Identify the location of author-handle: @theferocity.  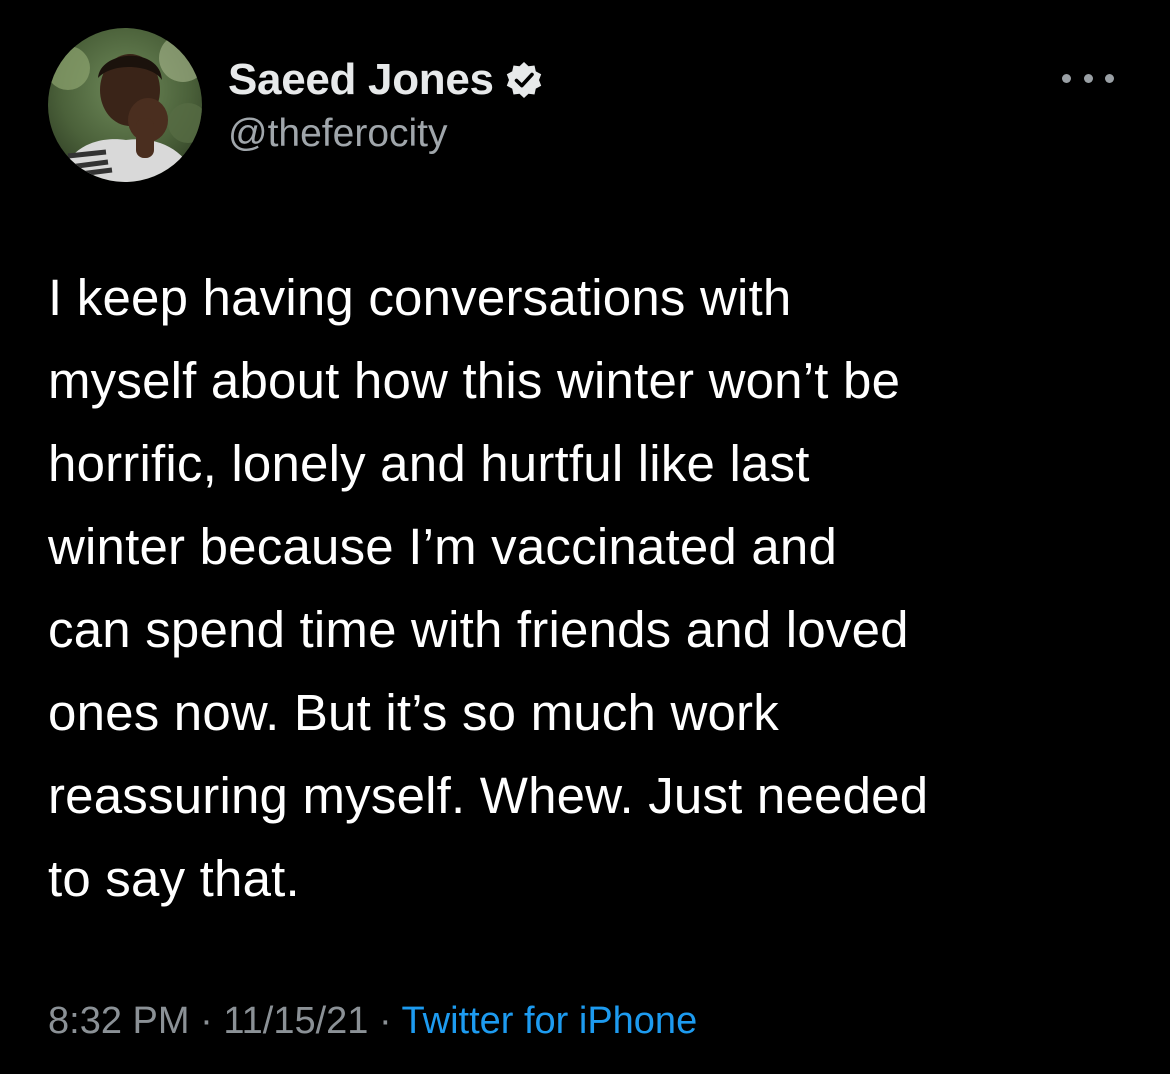
(338, 134).